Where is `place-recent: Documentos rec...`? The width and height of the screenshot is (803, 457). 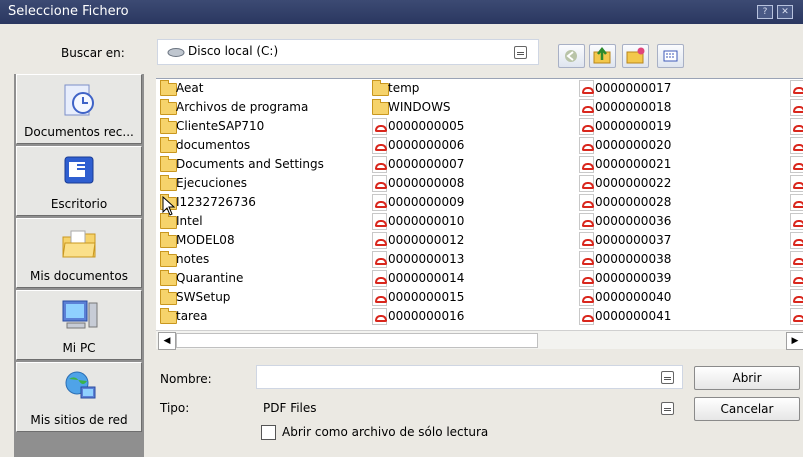
place-recent: Documentos rec... is located at coordinates (79, 109).